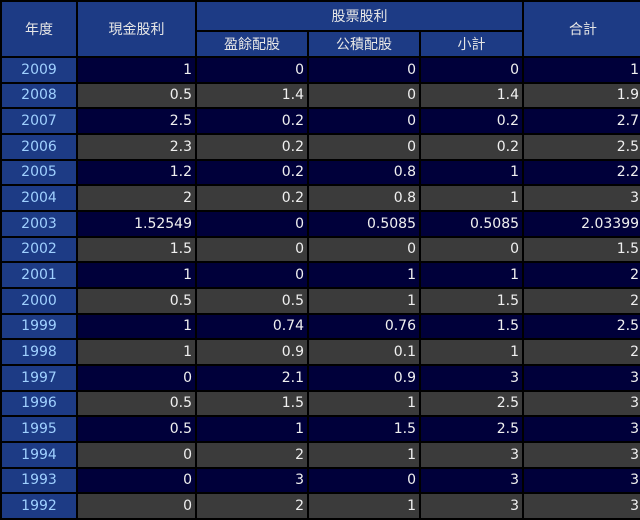 The height and width of the screenshot is (520, 640). I want to click on cash-dividend-cell: 1.52549, so click(136, 223).